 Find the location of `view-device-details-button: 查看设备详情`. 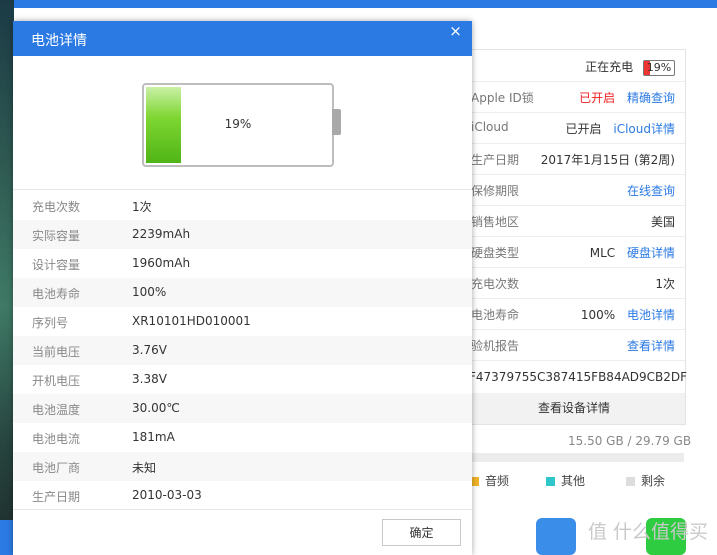

view-device-details-button: 查看设备详情 is located at coordinates (574, 408).